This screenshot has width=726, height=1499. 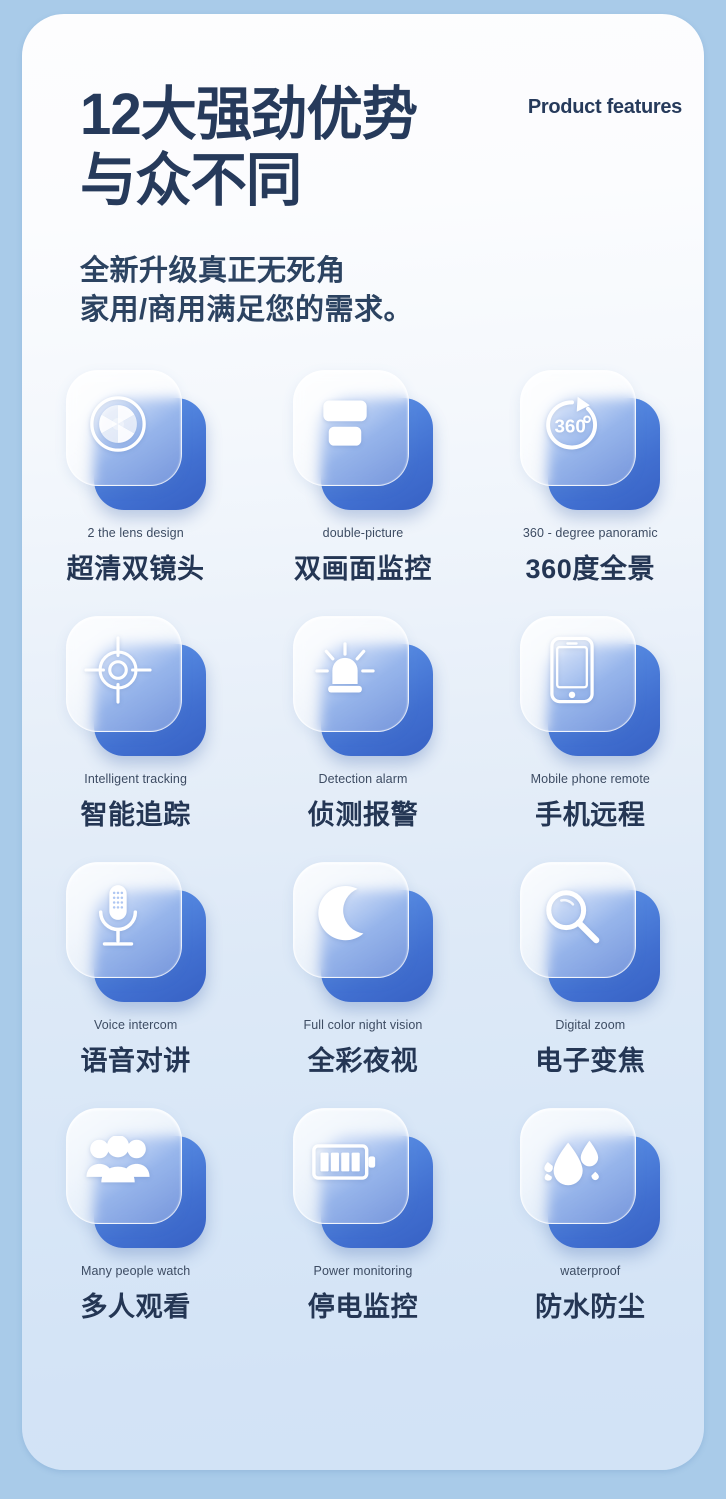 I want to click on page-subtitle: 全新升级真正无死角 家用/商用满足您的需求。, so click(x=247, y=290).